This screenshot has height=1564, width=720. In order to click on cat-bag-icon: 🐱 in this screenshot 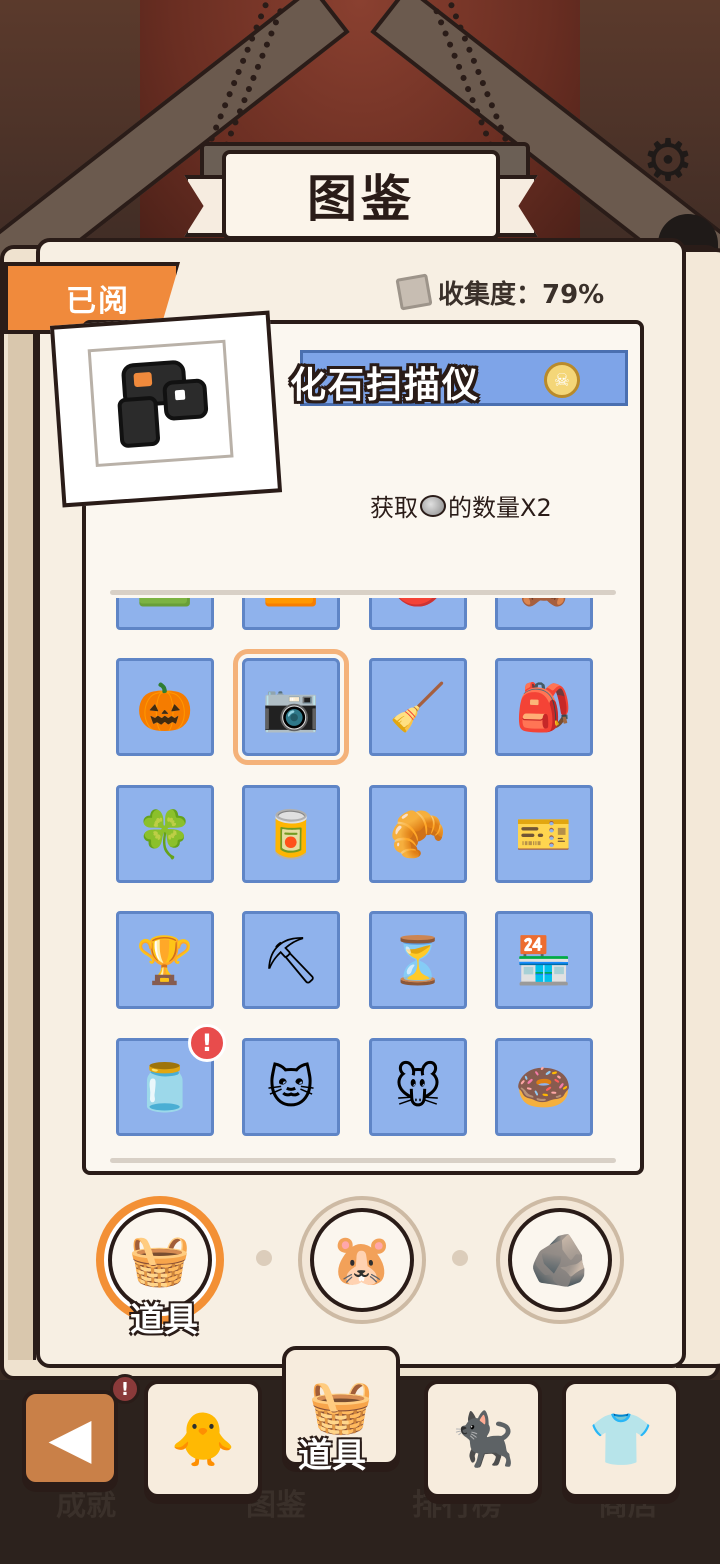, I will do `click(291, 1087)`.